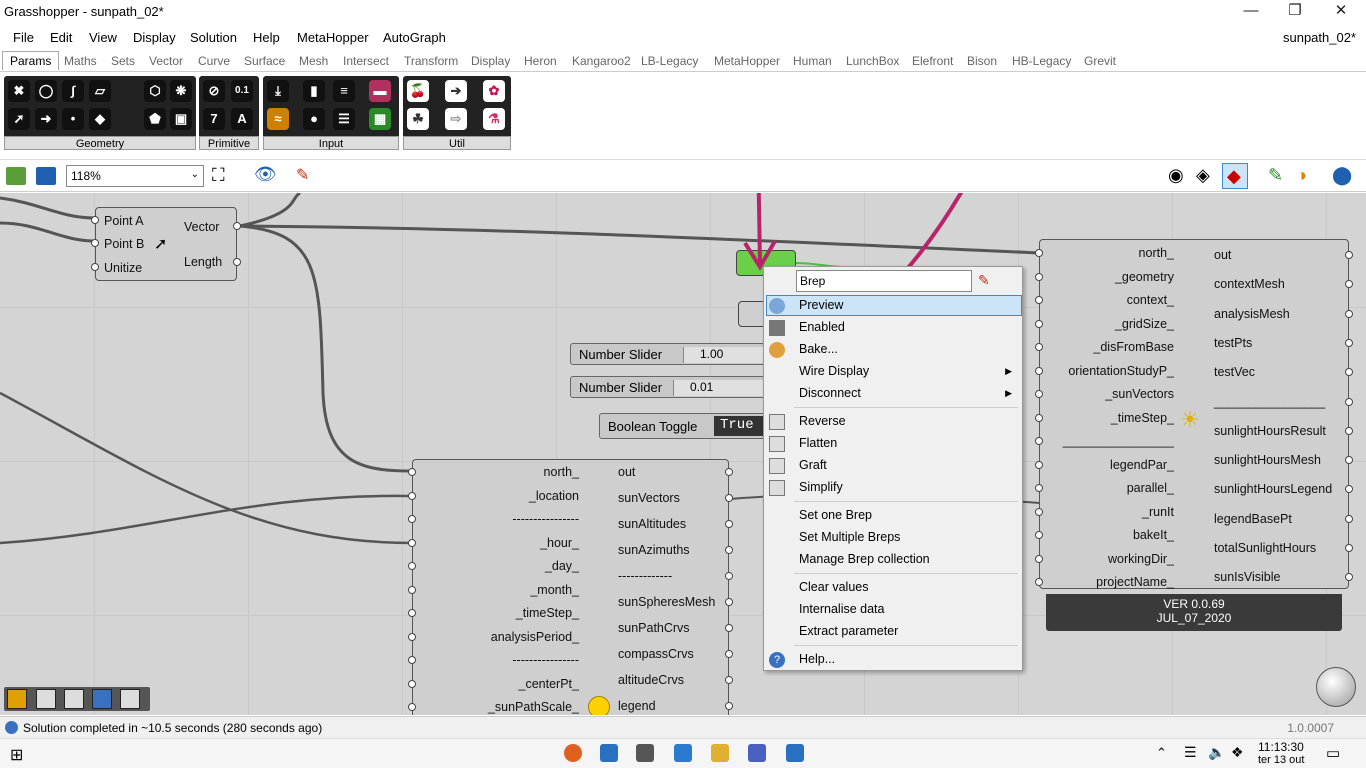  Describe the element at coordinates (418, 119) in the screenshot. I see `tree-icon: ☘` at that location.